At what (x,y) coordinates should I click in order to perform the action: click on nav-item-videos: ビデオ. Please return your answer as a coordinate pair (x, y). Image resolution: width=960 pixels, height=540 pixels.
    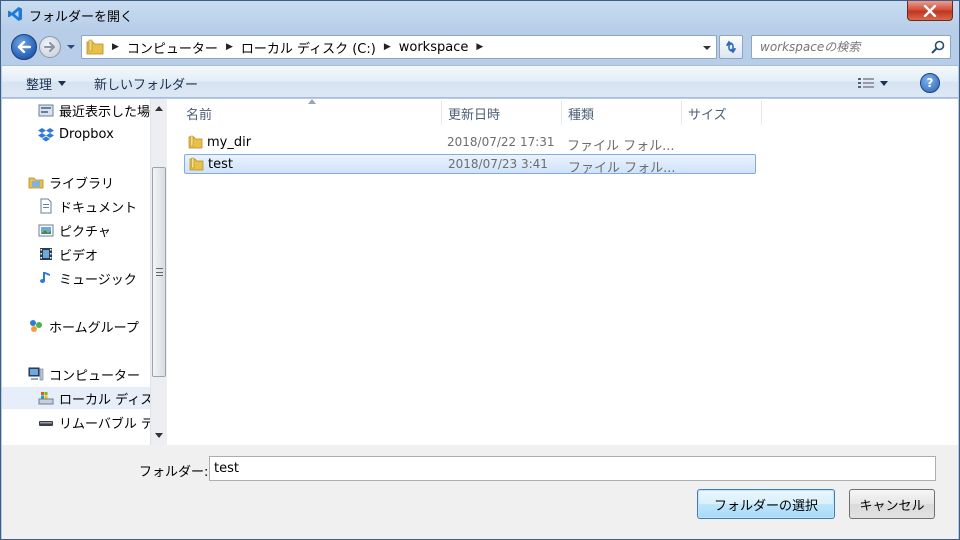
    Looking at the image, I should click on (76, 254).